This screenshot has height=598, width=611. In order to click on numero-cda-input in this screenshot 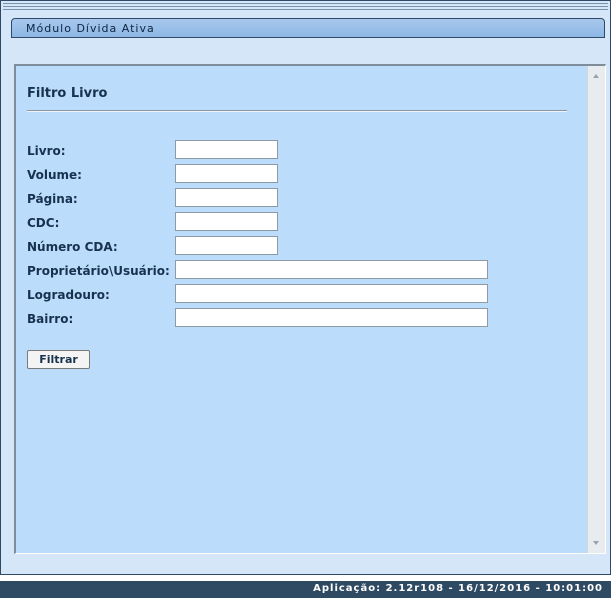, I will do `click(226, 245)`.